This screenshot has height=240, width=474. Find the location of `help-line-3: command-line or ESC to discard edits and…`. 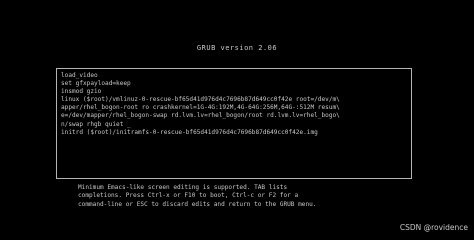

help-line-3: command-line or ESC to discard edits and… is located at coordinates (197, 204).